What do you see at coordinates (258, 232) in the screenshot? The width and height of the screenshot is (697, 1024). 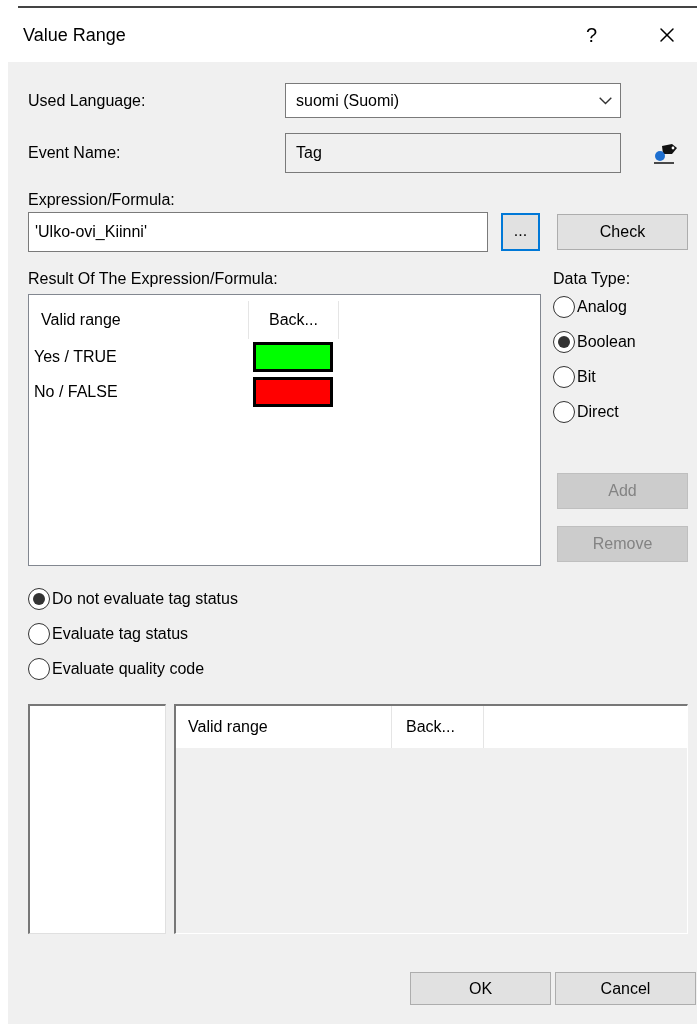 I see `expression-field: 'Ulko-ovi_Kiinni'` at bounding box center [258, 232].